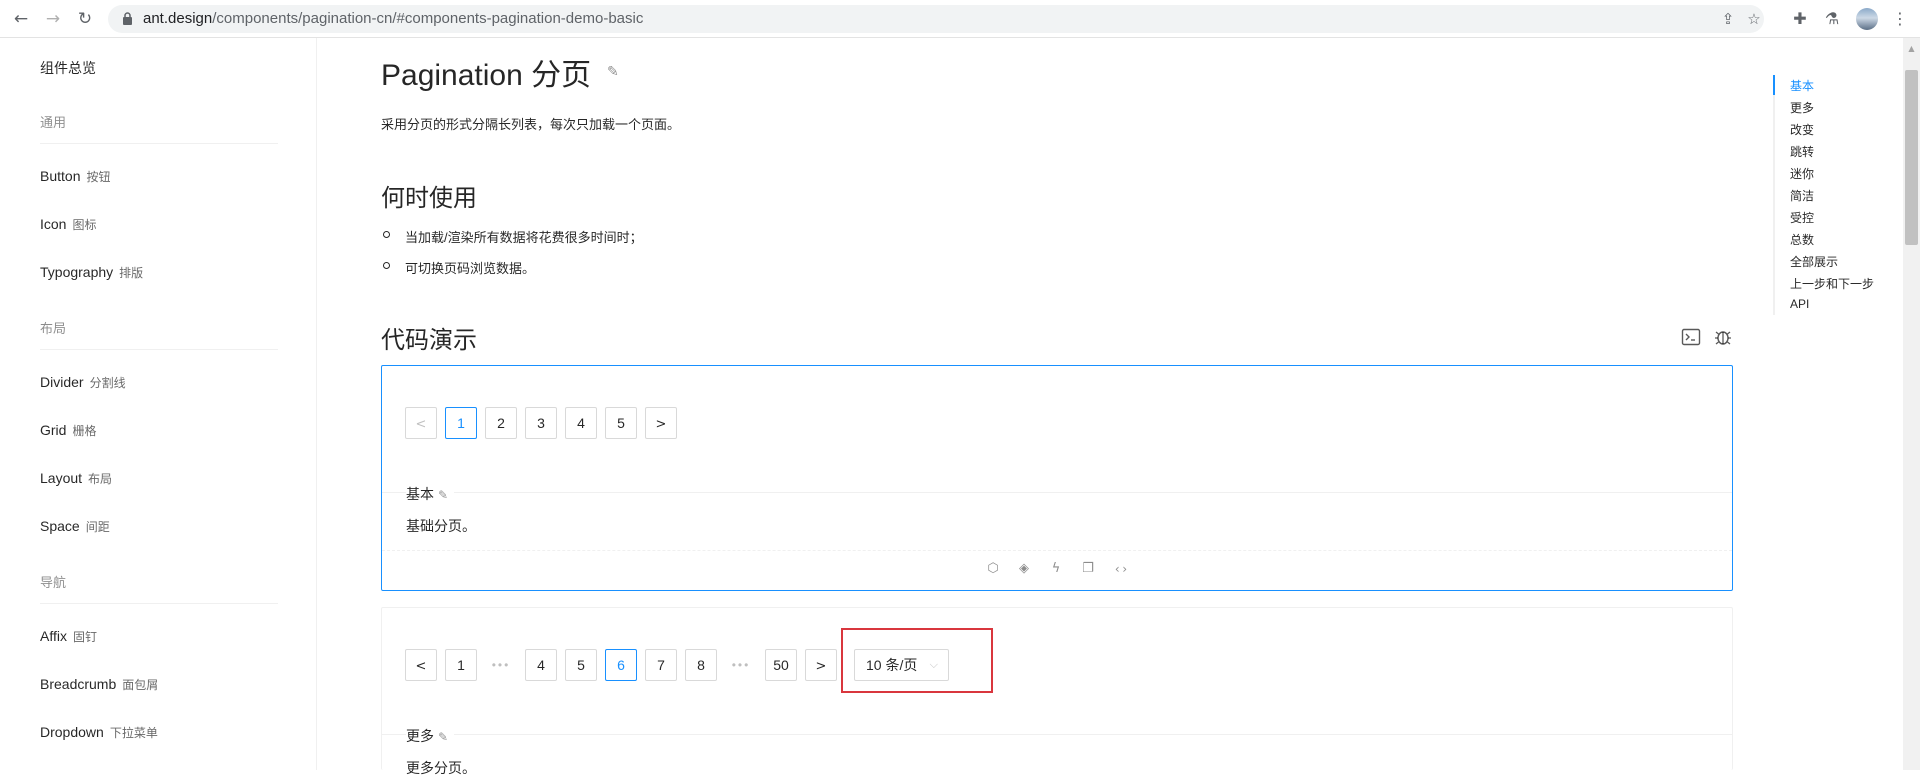  What do you see at coordinates (917, 660) in the screenshot?
I see `highlight-annotation-box` at bounding box center [917, 660].